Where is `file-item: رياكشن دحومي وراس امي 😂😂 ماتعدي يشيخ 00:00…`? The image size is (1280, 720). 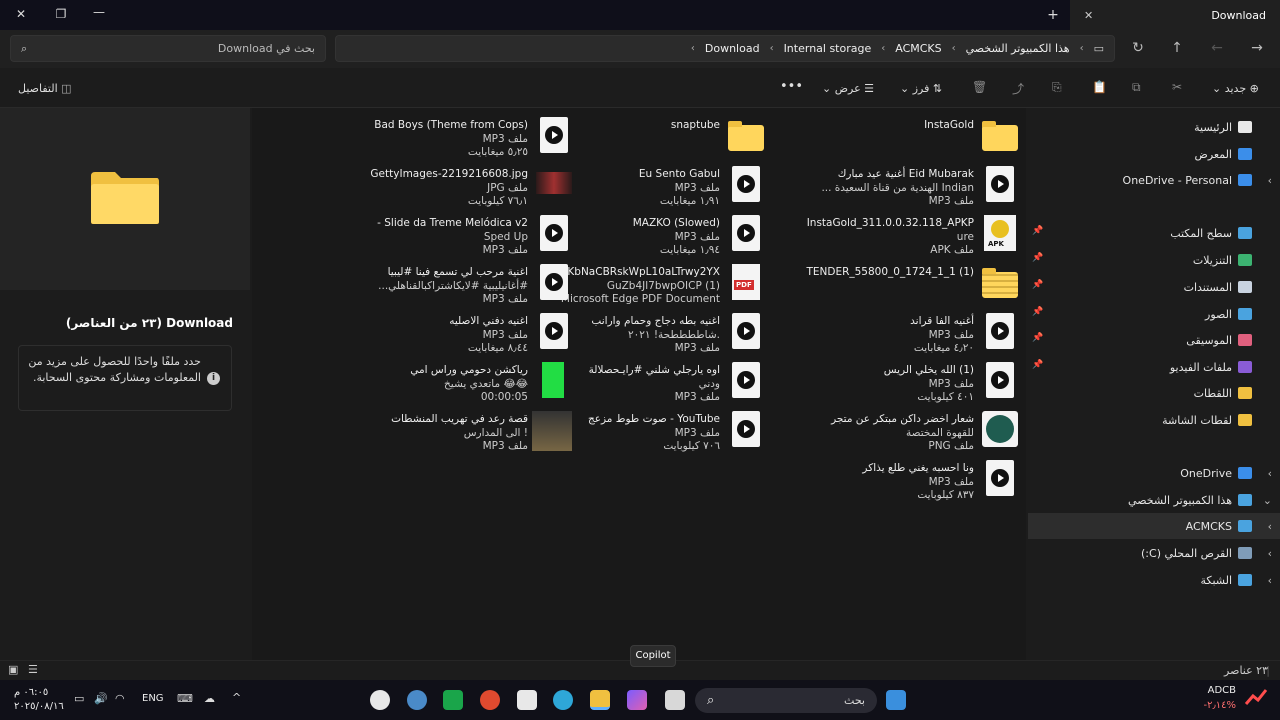
file-item: رياكشن دحومي وراس امي 😂😂 ماتعدي يشيخ 00:00… is located at coordinates (447, 382).